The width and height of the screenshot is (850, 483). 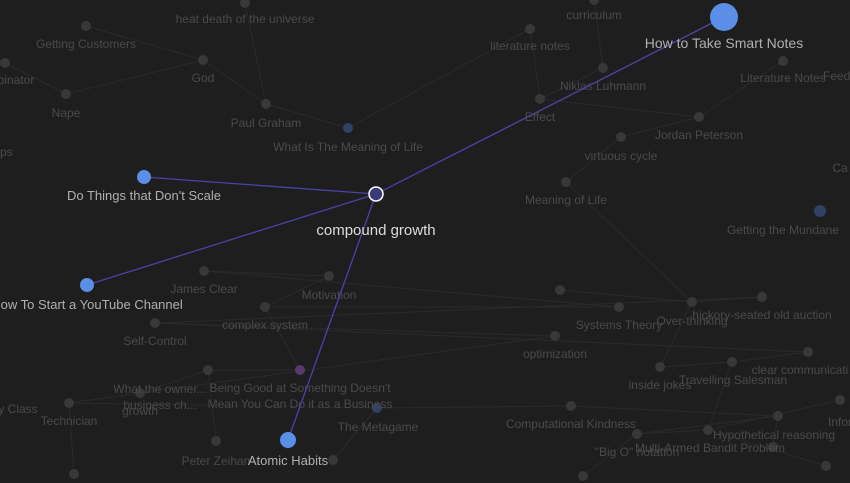 I want to click on node-label-nape: Nape, so click(x=66, y=113).